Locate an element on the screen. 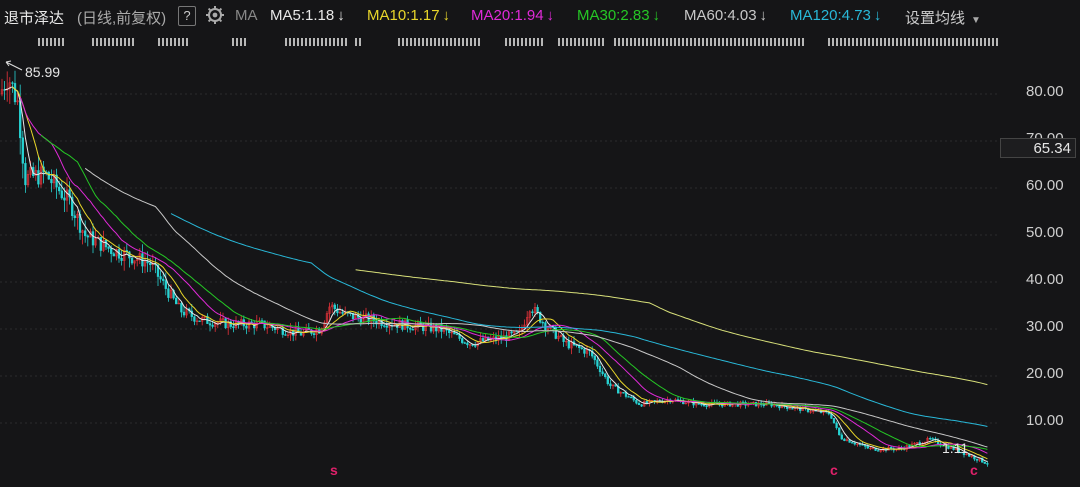 The image size is (1080, 487). low-price-annotation: 1.11 is located at coordinates (955, 448).